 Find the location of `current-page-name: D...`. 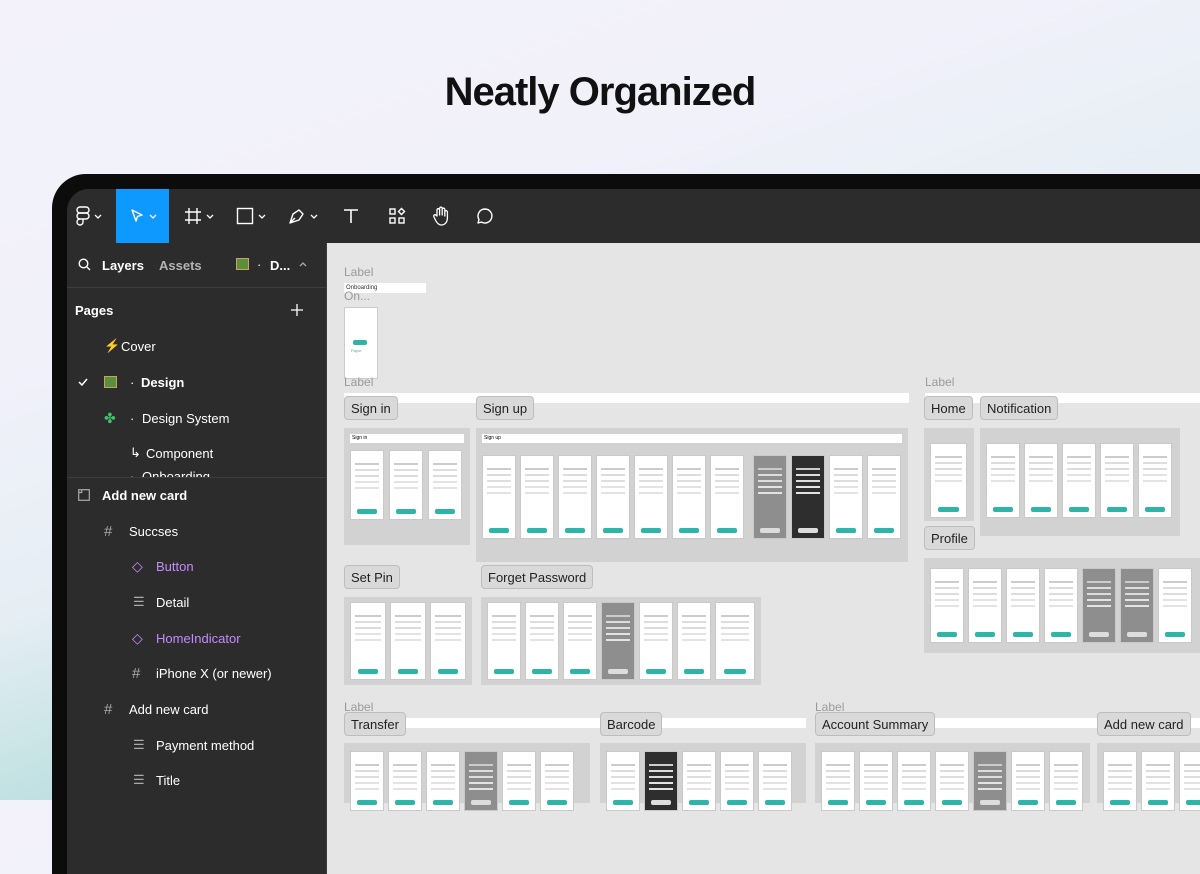

current-page-name: D... is located at coordinates (280, 265).